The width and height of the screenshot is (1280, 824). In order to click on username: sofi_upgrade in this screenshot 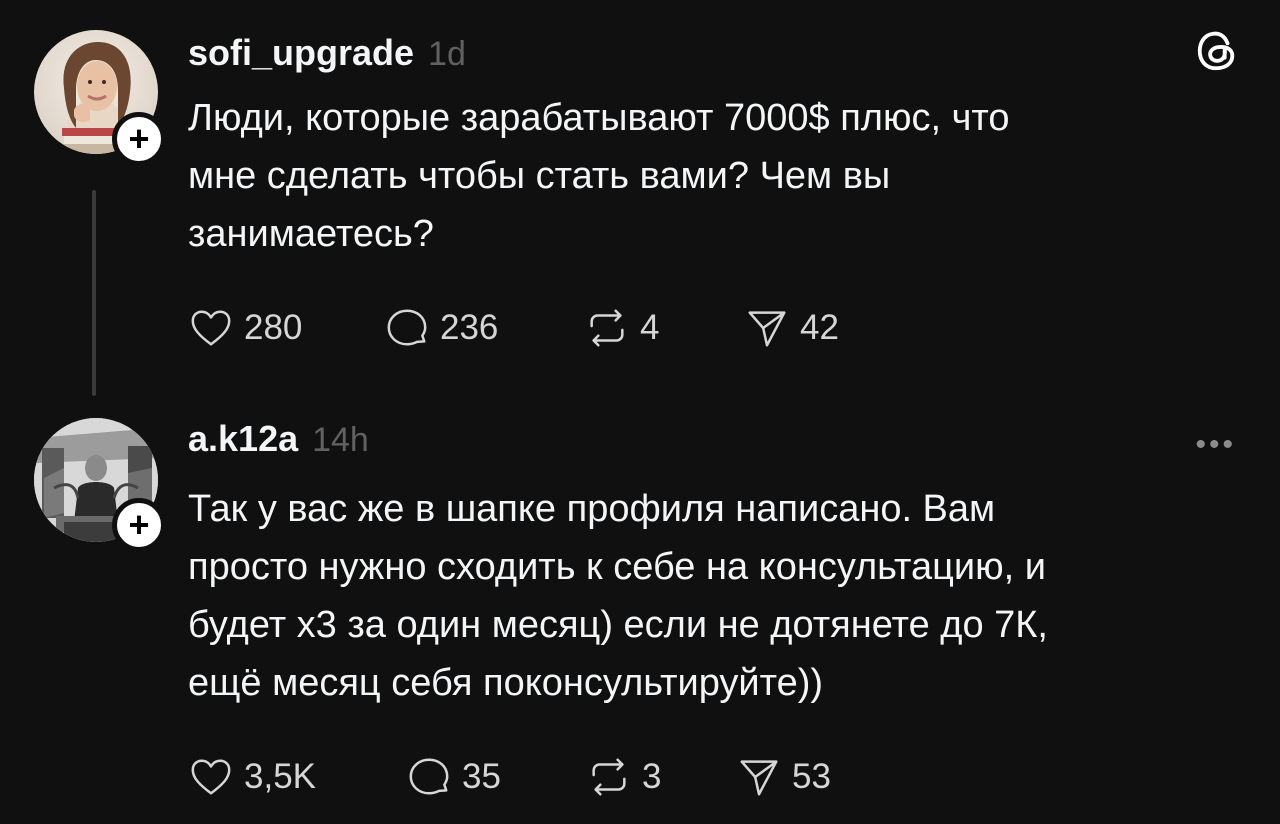, I will do `click(301, 53)`.